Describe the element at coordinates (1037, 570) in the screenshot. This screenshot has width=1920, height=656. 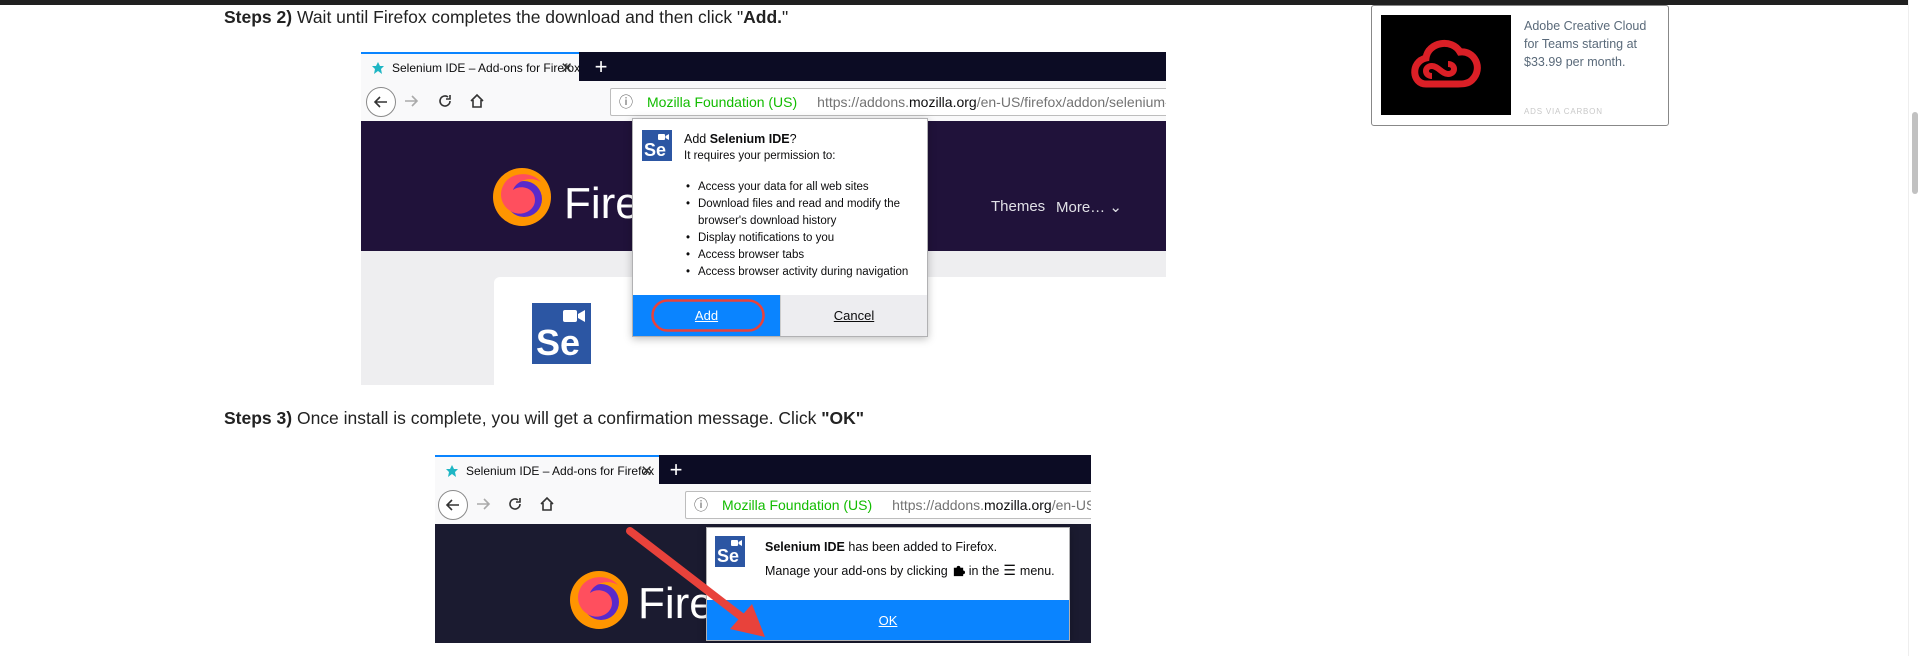
I see `manage-suffix: menu.` at that location.